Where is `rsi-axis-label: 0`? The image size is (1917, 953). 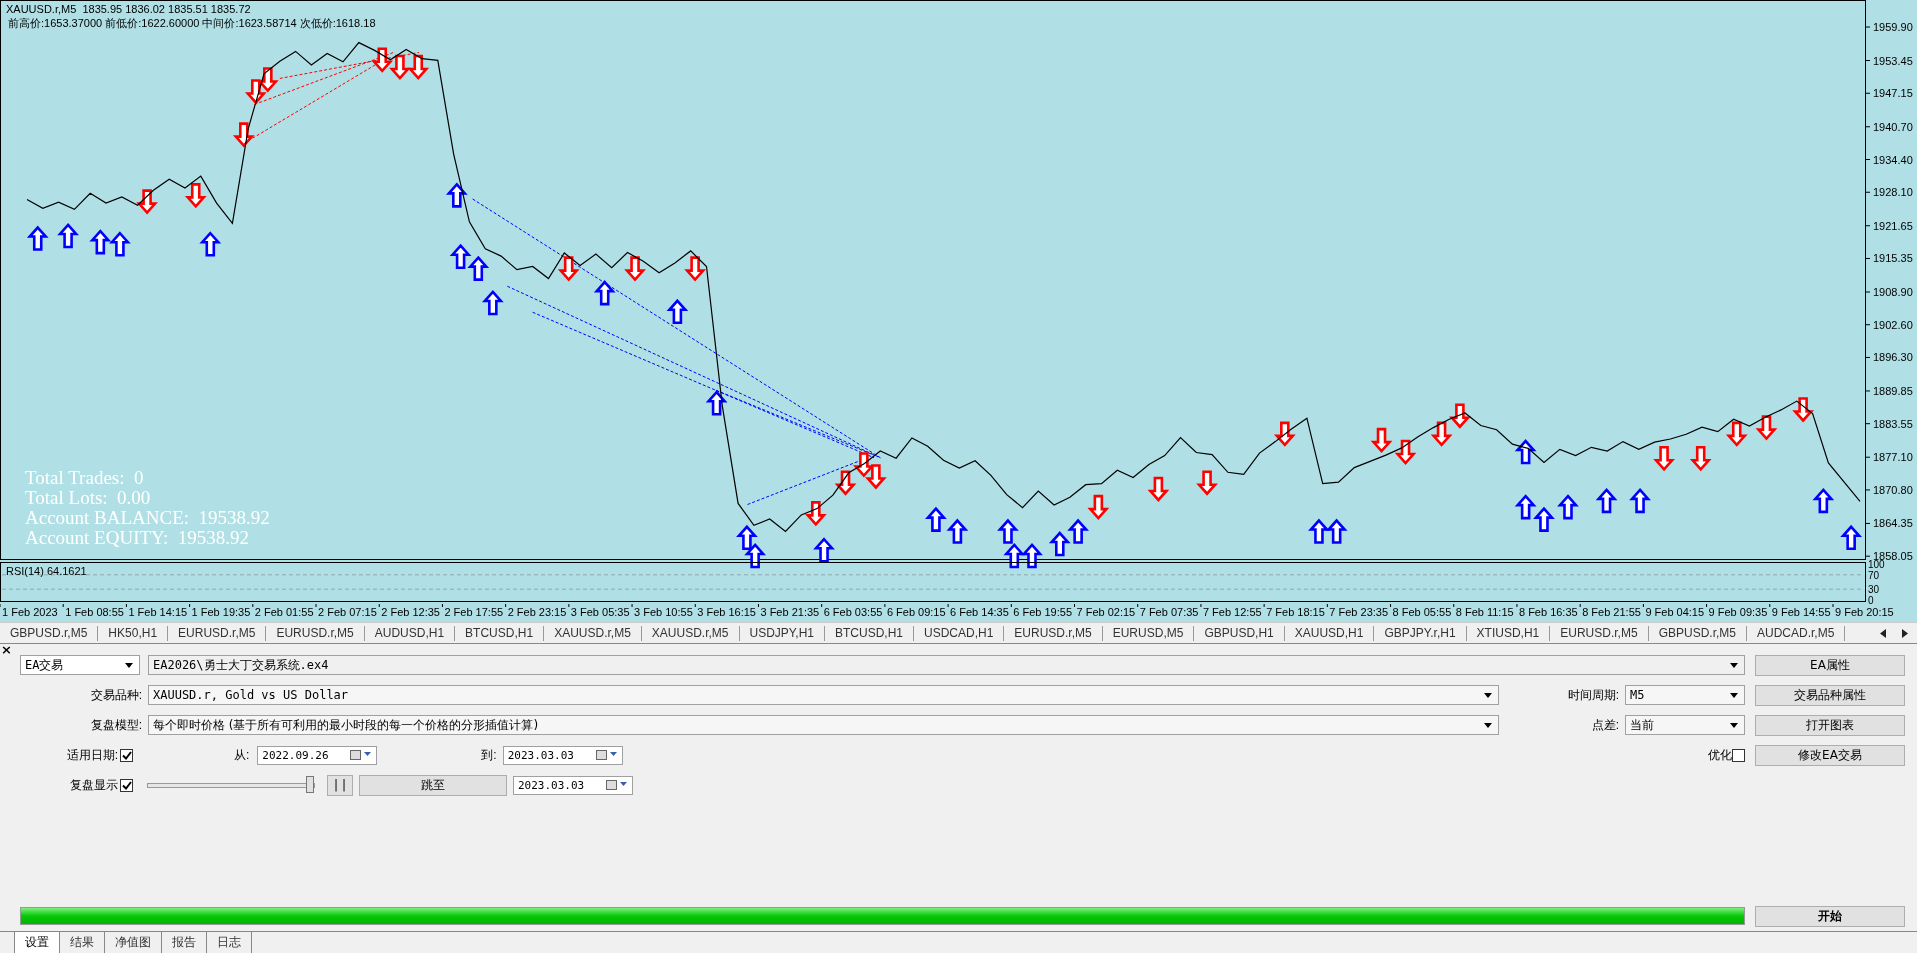 rsi-axis-label: 0 is located at coordinates (1871, 600).